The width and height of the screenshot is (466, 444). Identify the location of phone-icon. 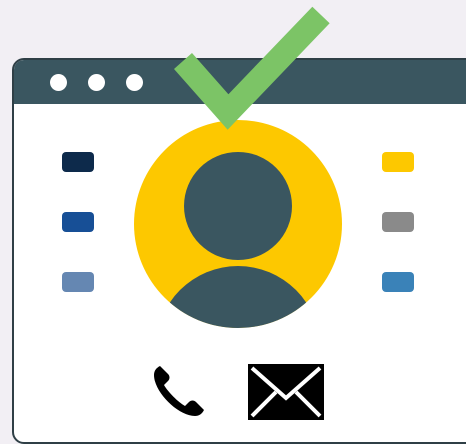
(178, 392).